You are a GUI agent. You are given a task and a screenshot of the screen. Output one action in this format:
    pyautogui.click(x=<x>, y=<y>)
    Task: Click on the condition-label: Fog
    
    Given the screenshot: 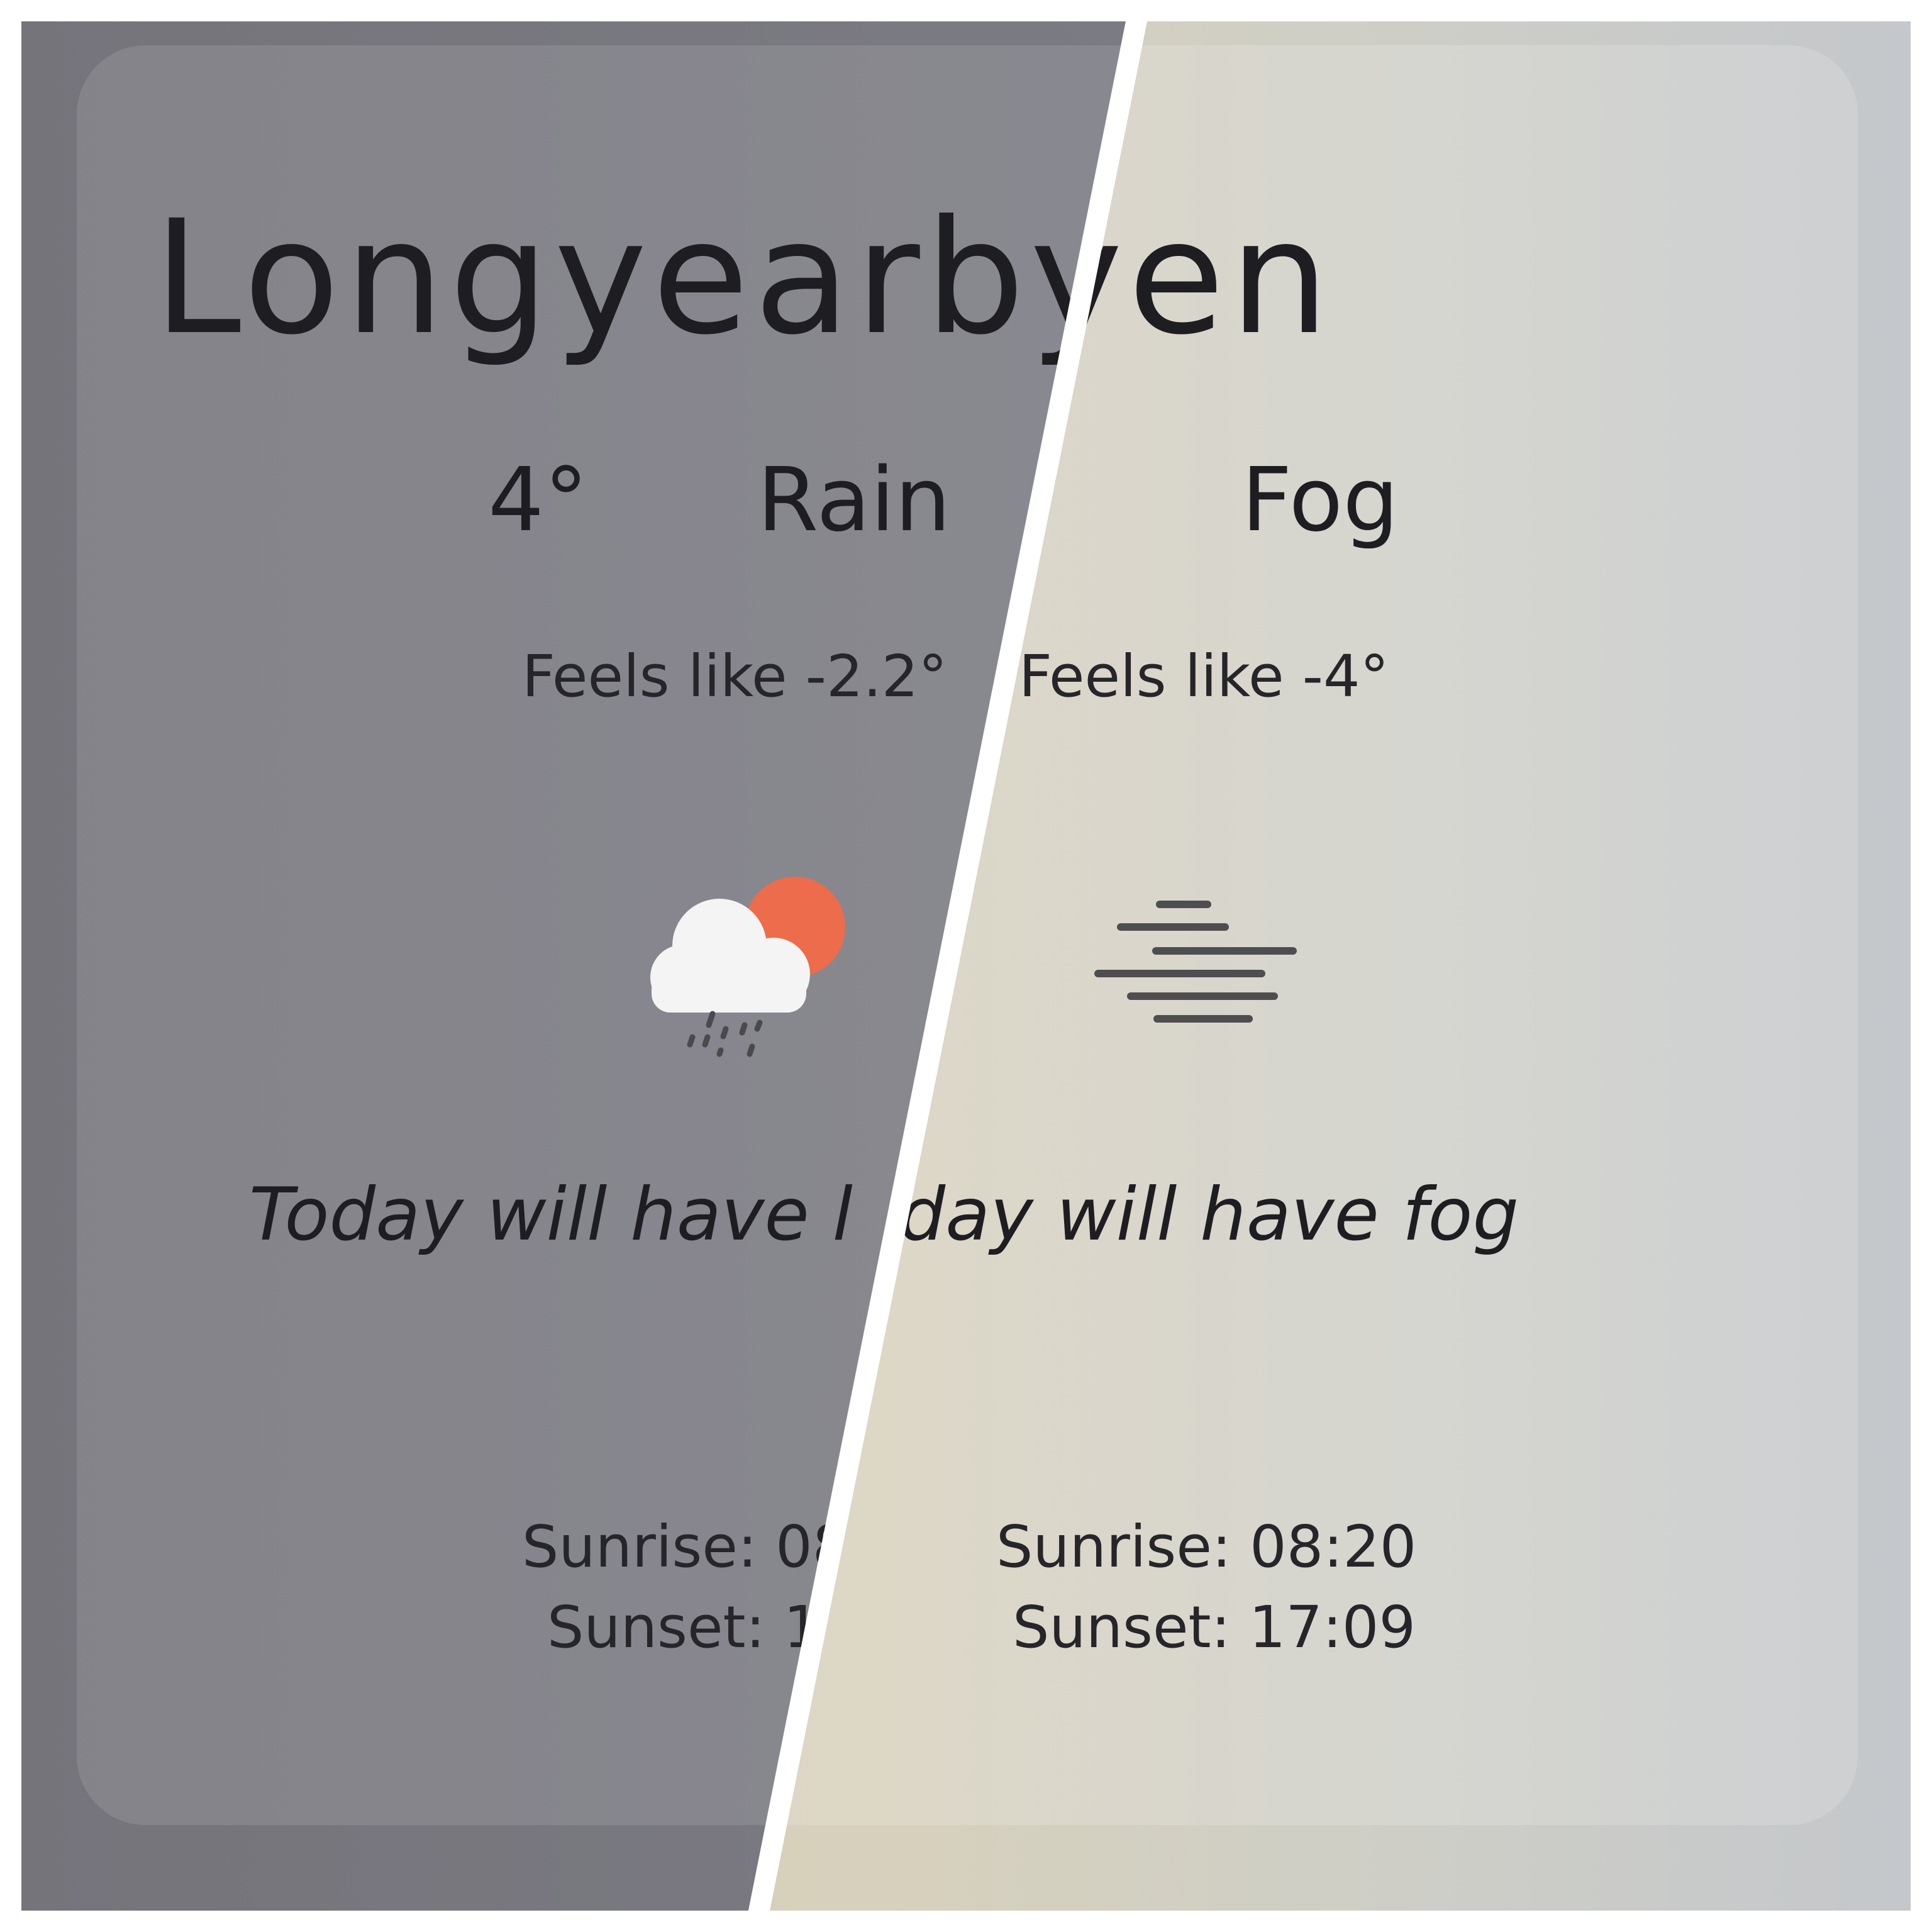 What is the action you would take?
    pyautogui.click(x=1320, y=500)
    